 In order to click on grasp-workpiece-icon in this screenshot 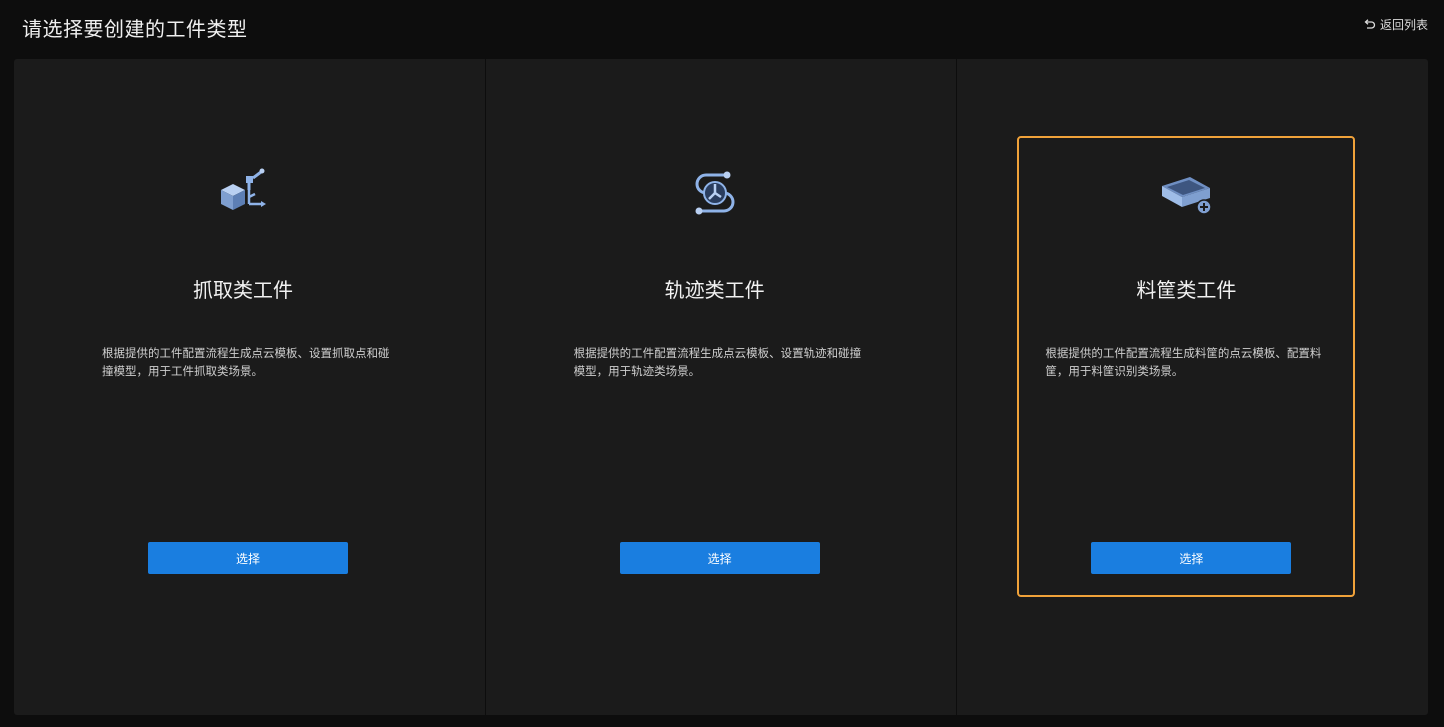, I will do `click(243, 189)`.